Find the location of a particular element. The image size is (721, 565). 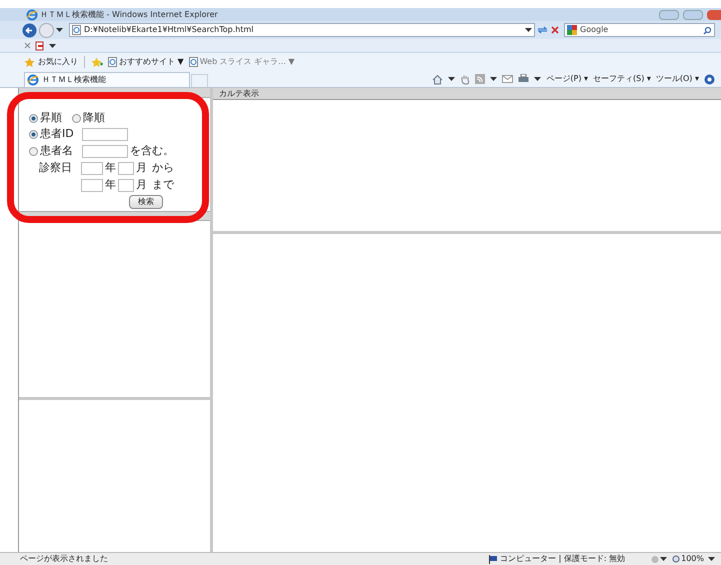

flag-icon is located at coordinates (493, 559).